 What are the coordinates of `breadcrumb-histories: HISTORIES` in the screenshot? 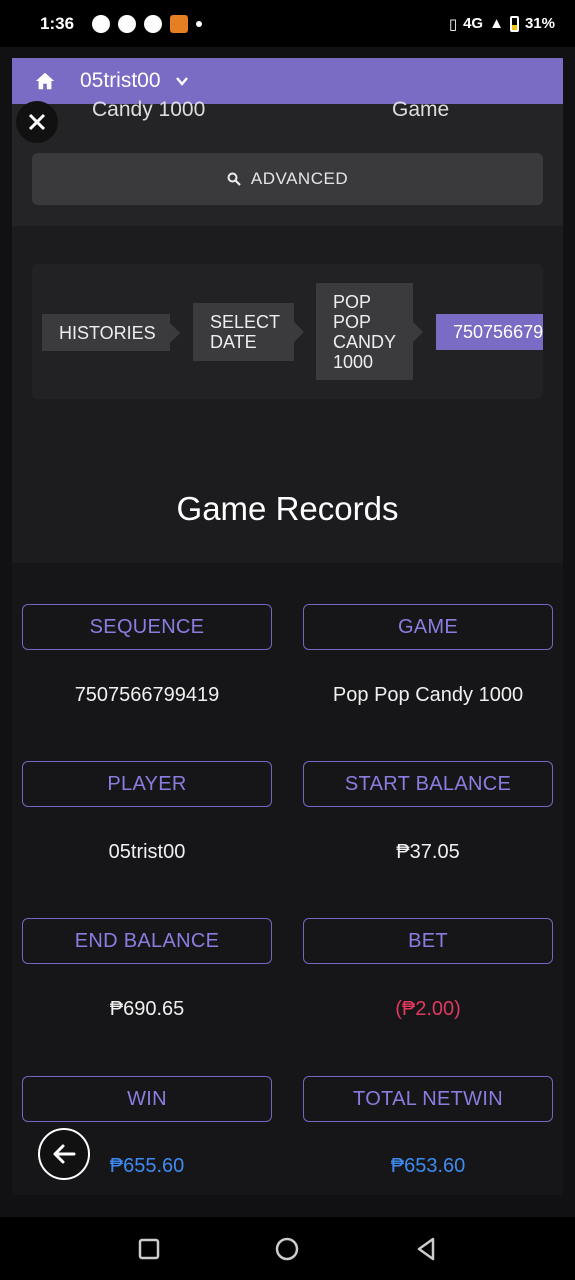 It's located at (111, 332).